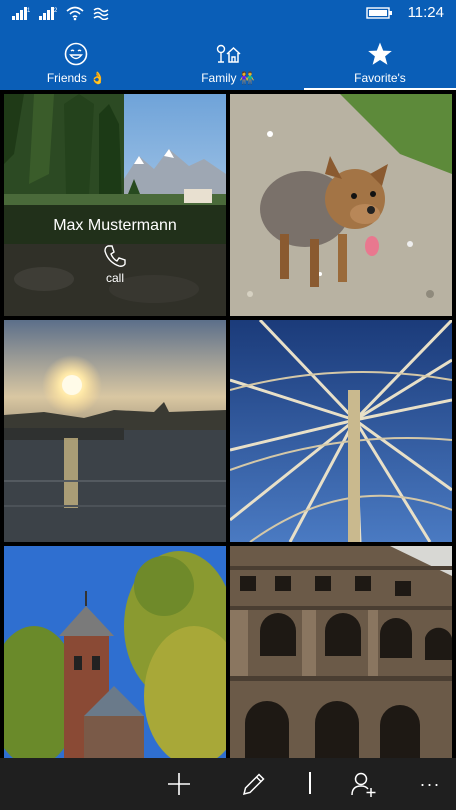 This screenshot has width=456, height=810. I want to click on phone-icon, so click(115, 256).